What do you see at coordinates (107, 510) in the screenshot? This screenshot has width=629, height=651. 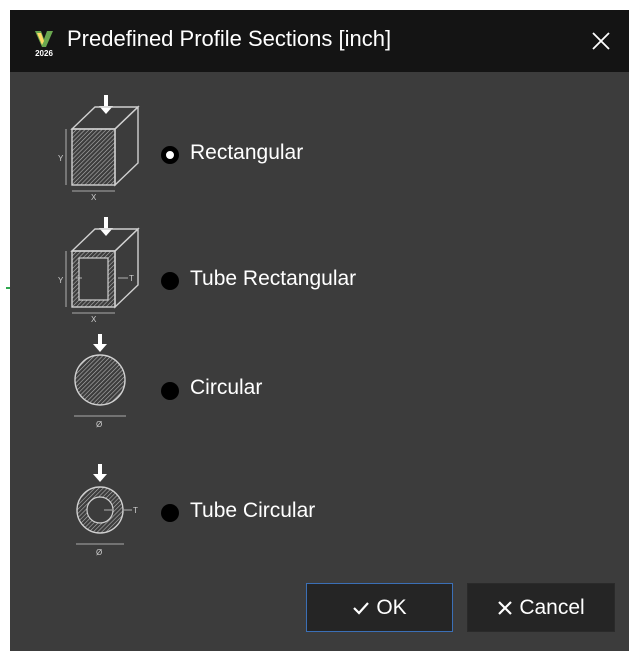 I see `tube-circular-section-icon: T Ø` at bounding box center [107, 510].